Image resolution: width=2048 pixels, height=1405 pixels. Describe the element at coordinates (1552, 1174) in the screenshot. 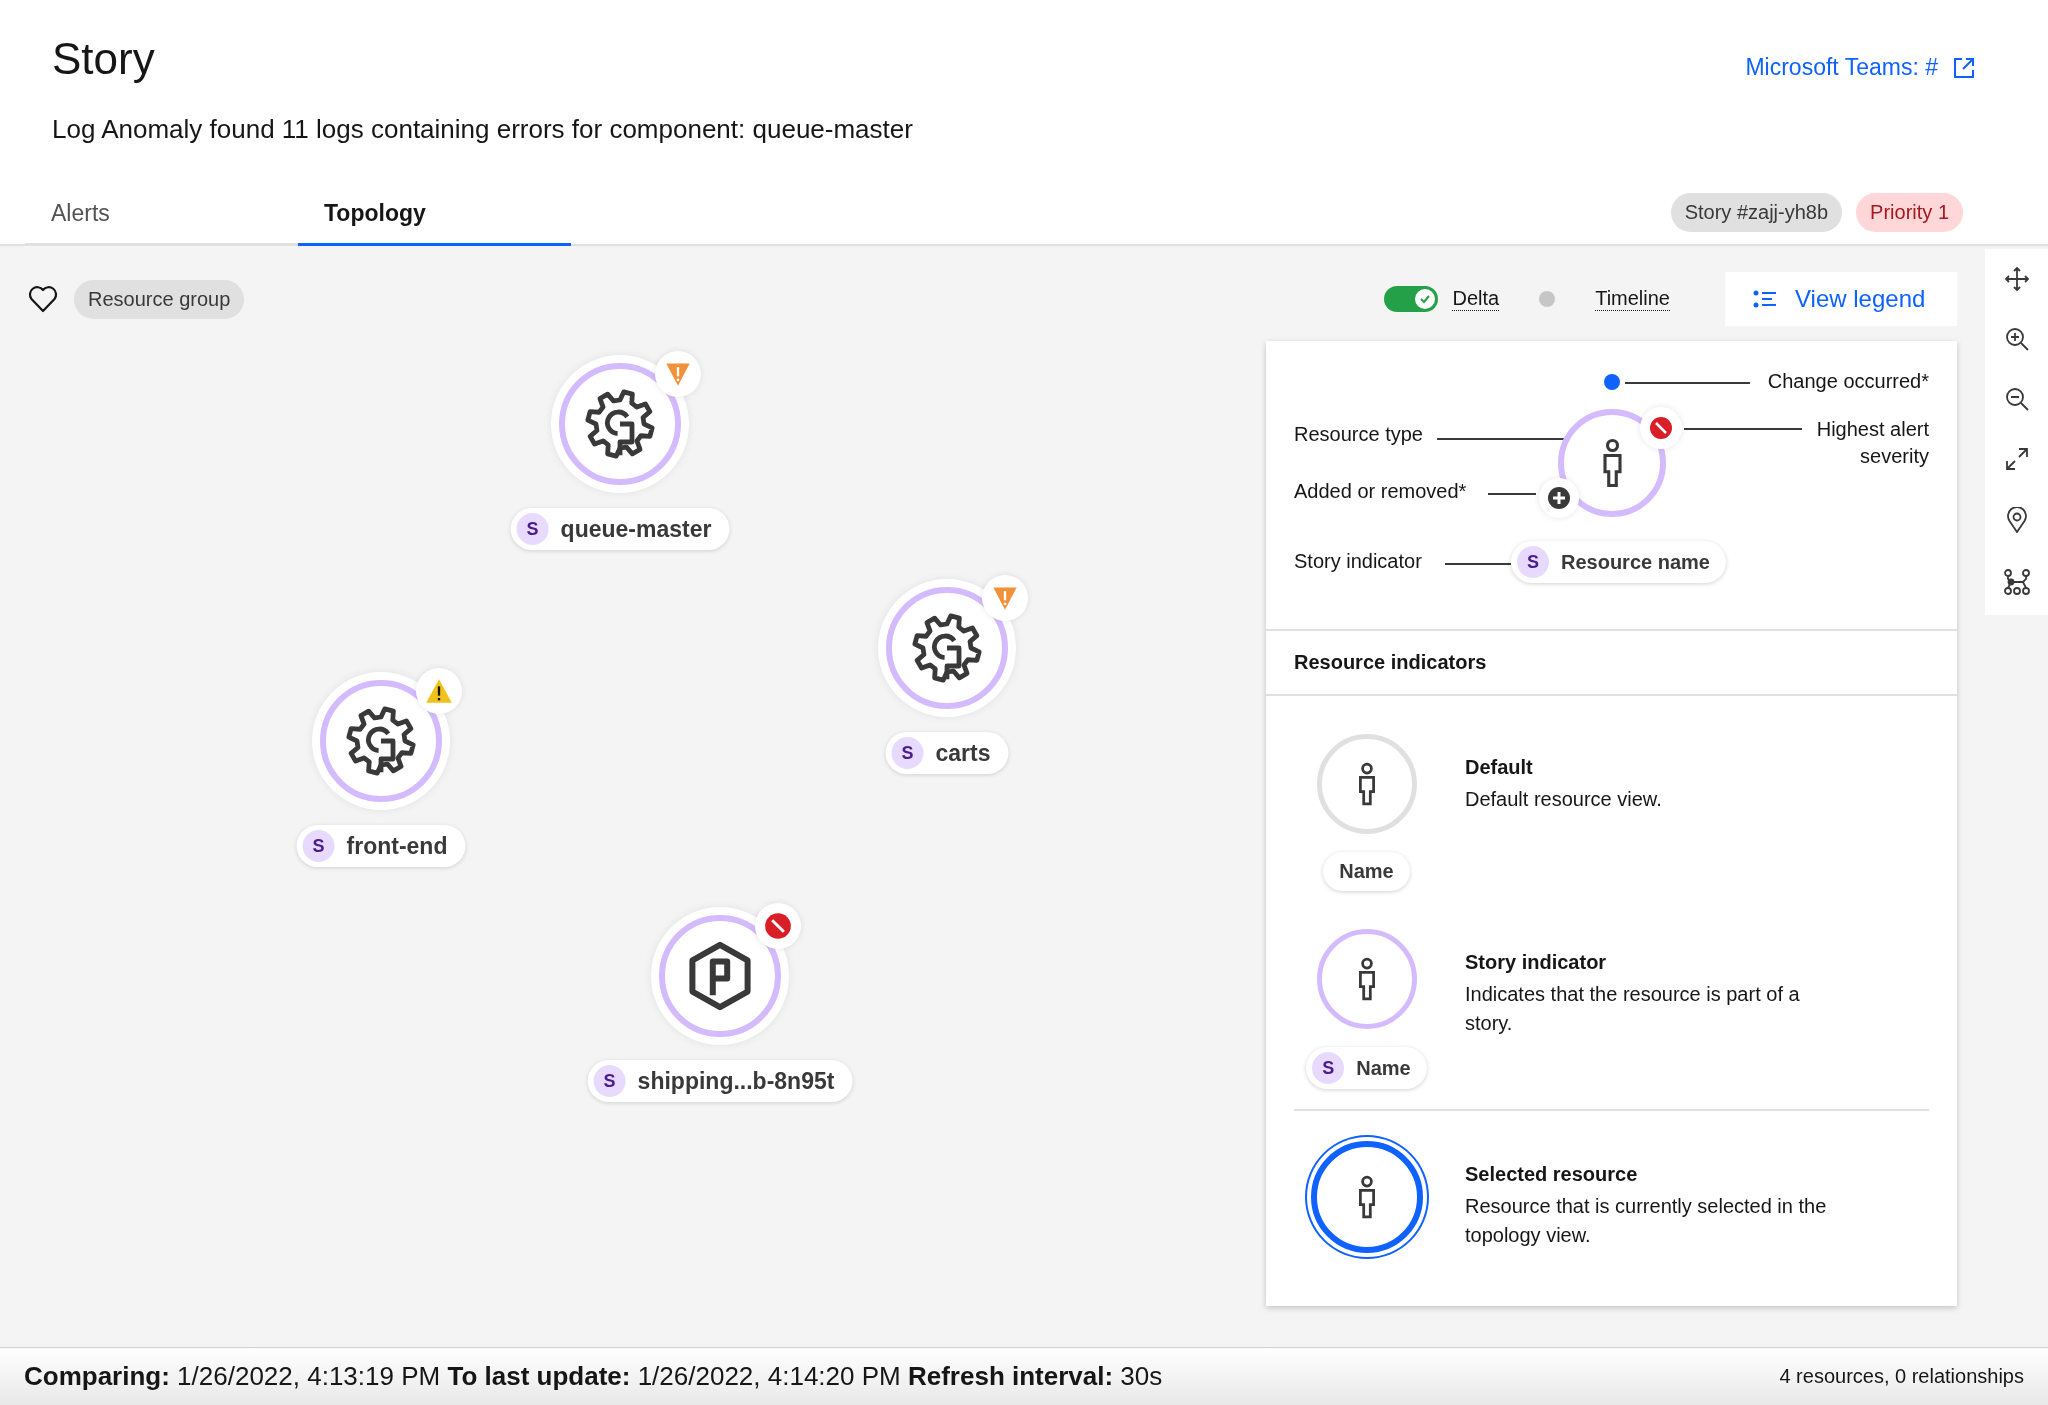

I see `indicator-title: Selected resource` at that location.